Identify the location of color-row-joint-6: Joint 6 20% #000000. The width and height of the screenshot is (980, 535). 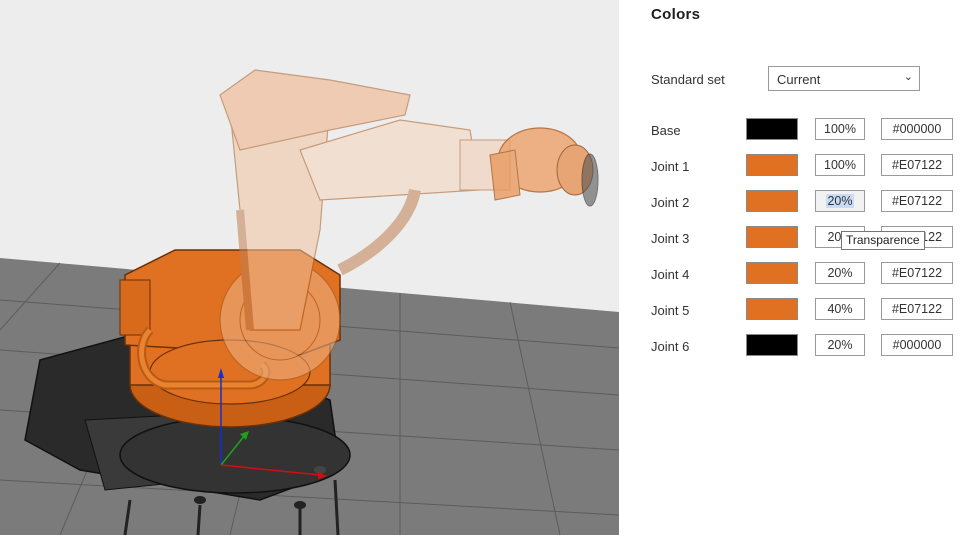
(799, 346).